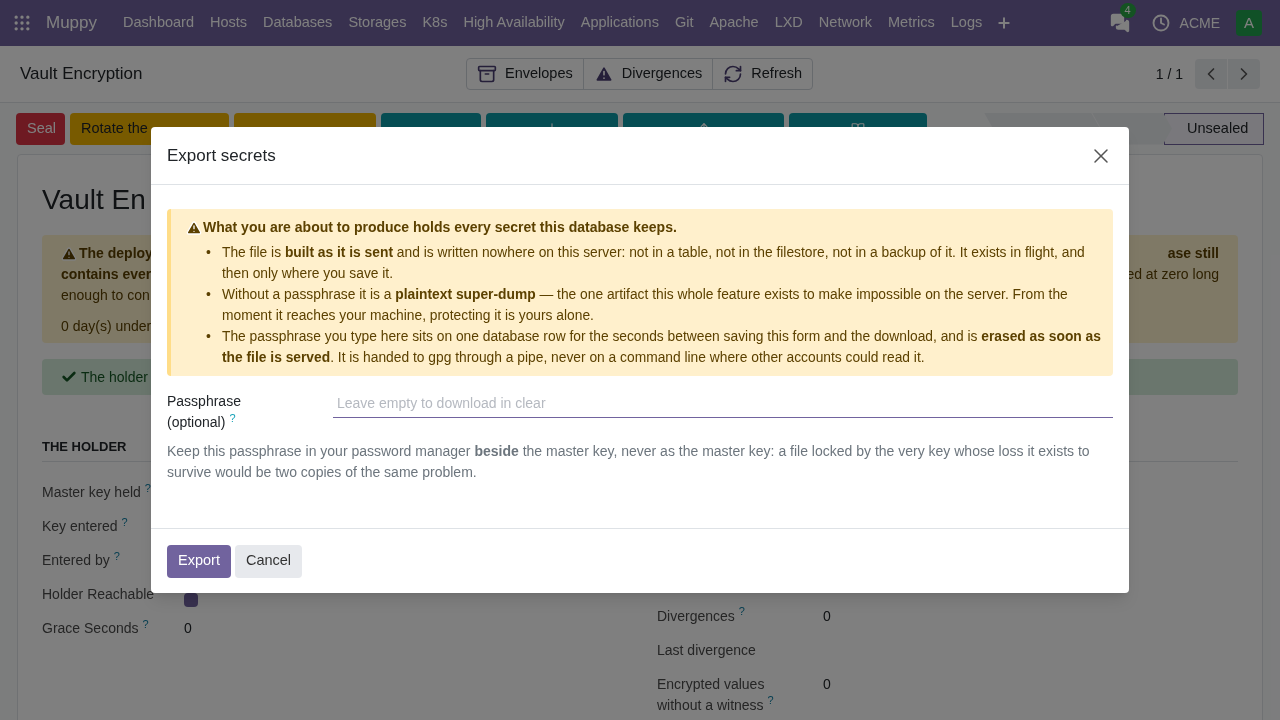 The width and height of the screenshot is (1280, 720). I want to click on alert-text: The deploy, so click(116, 253).